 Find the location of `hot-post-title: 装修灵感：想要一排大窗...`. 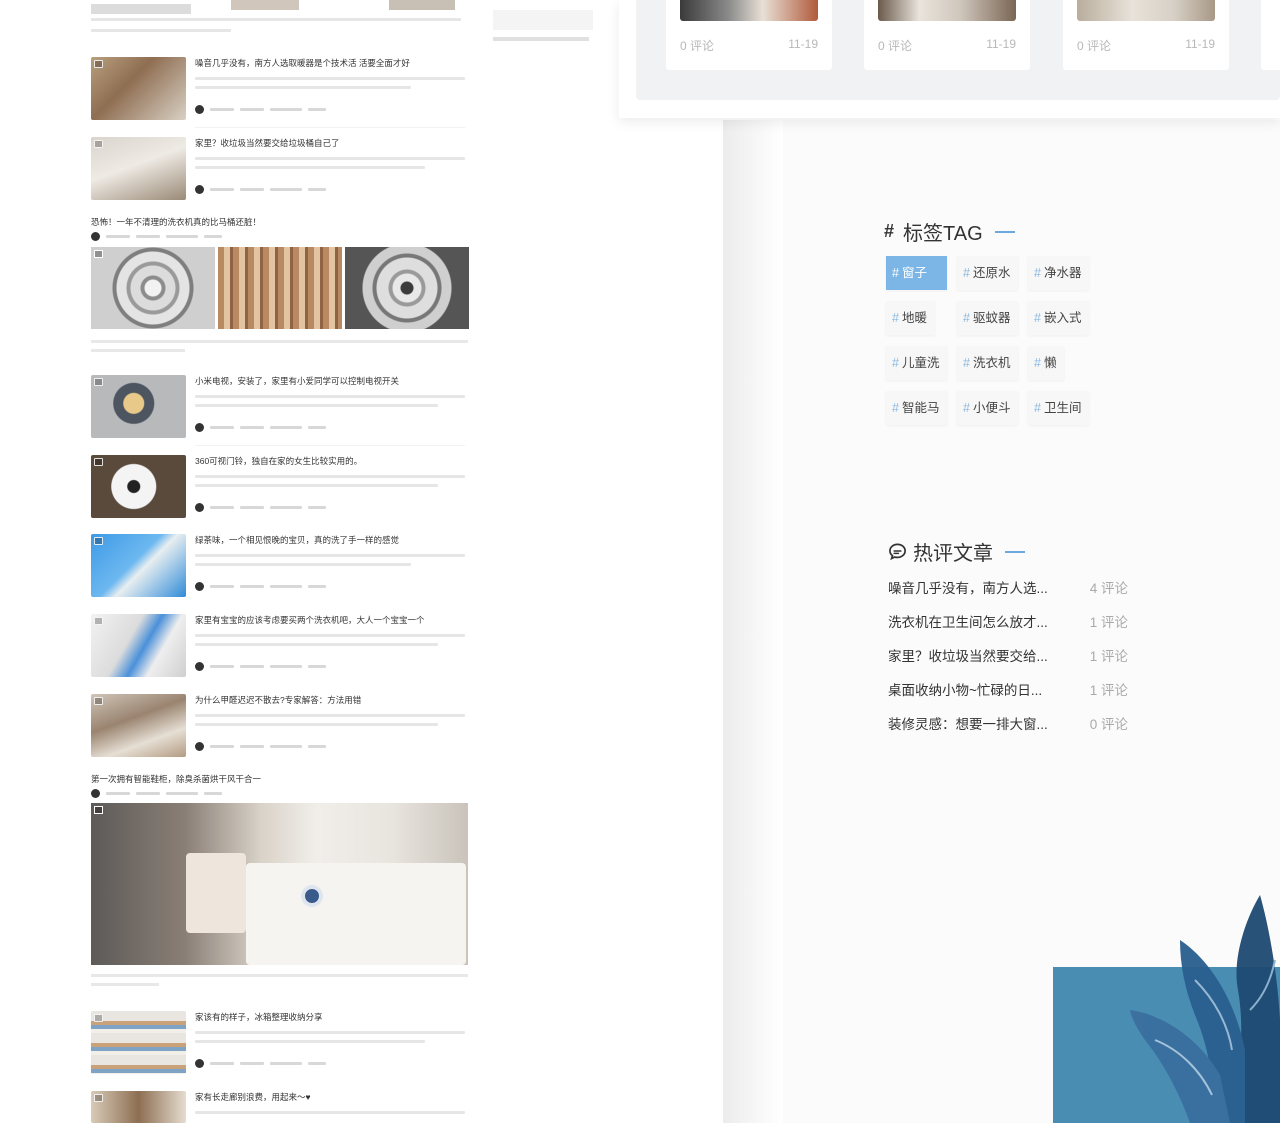

hot-post-title: 装修灵感：想要一排大窗... is located at coordinates (968, 724).